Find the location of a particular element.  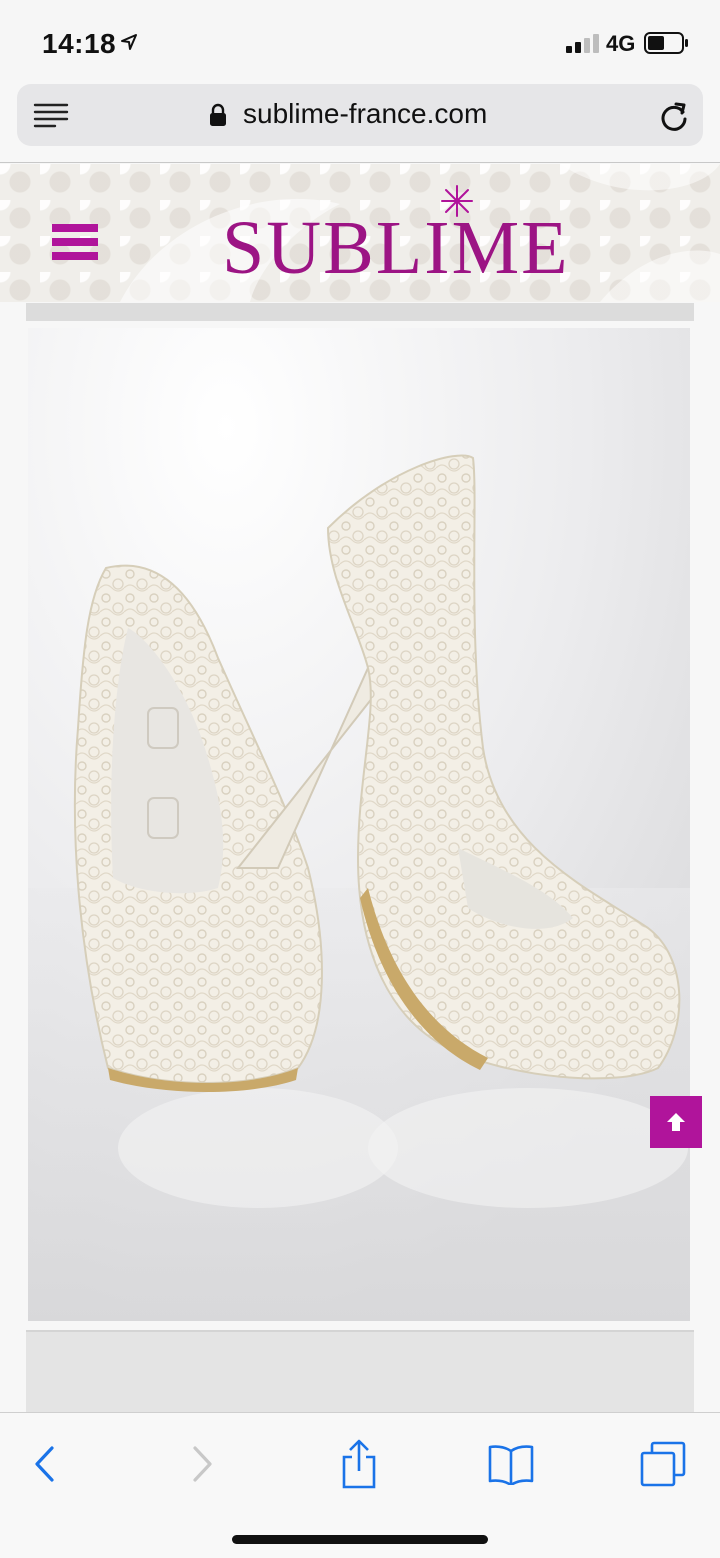

tabs-icon is located at coordinates (663, 1464).